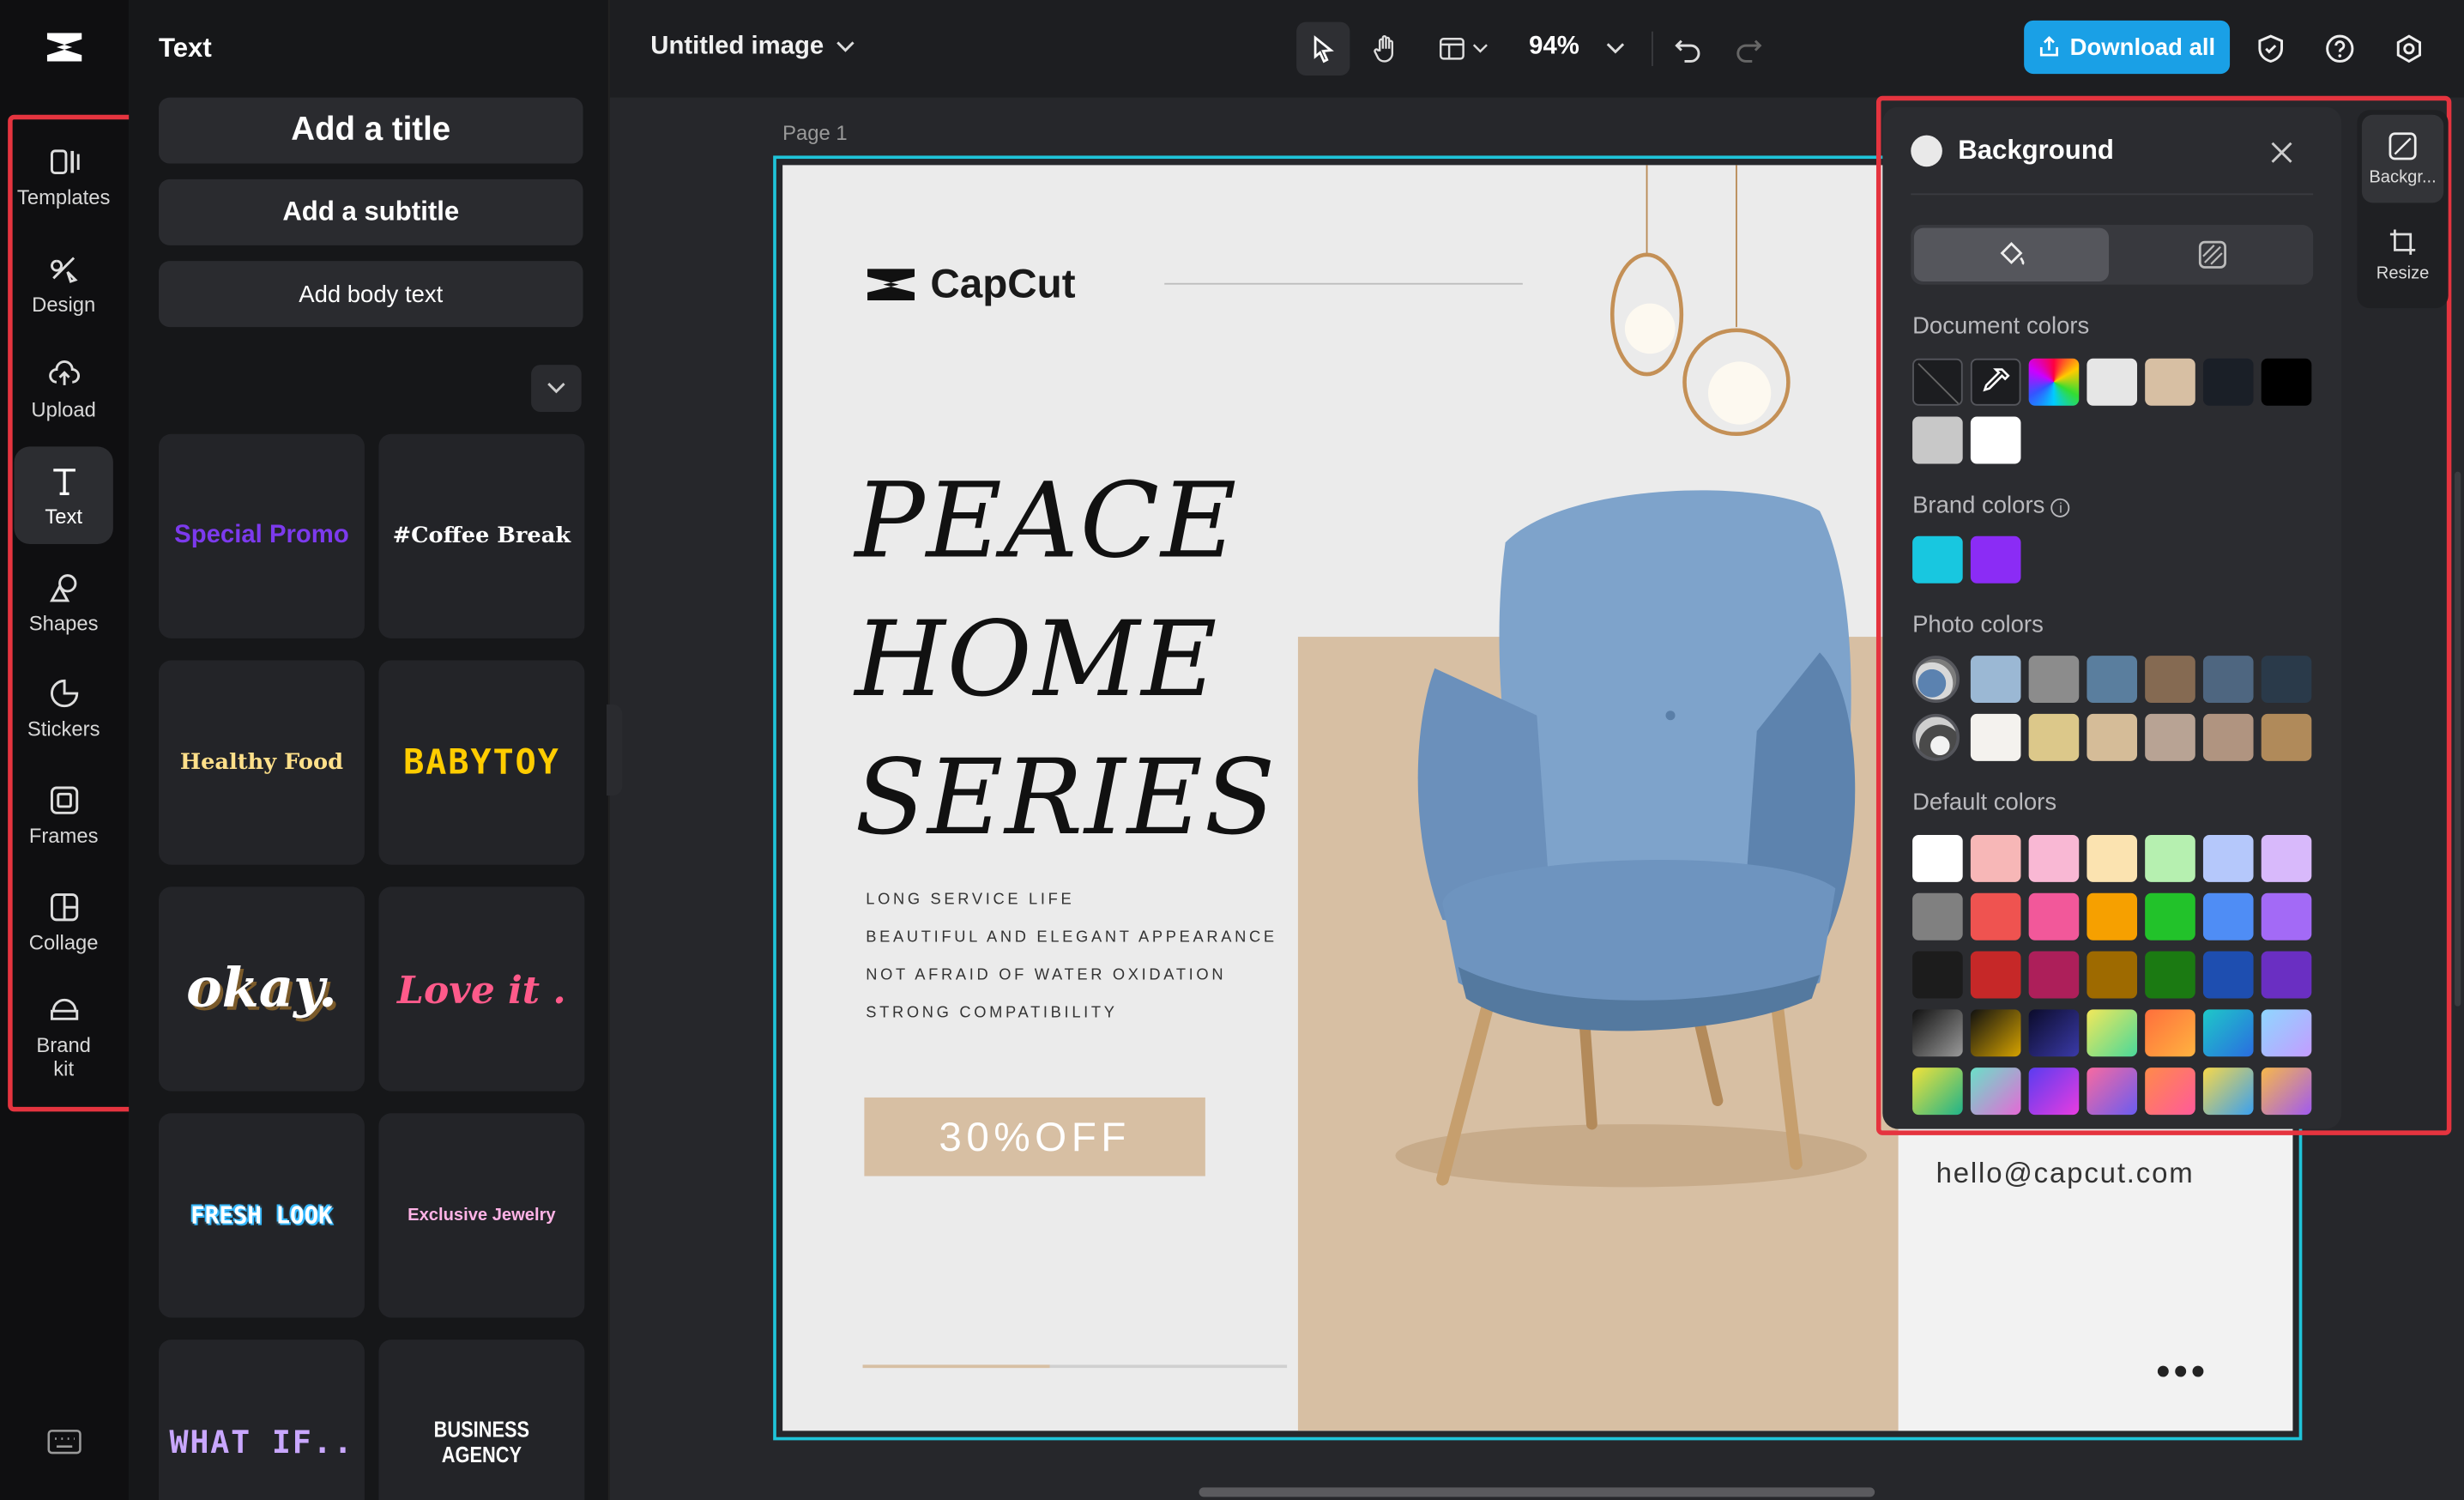  I want to click on add-title-button: Add a title, so click(370, 130).